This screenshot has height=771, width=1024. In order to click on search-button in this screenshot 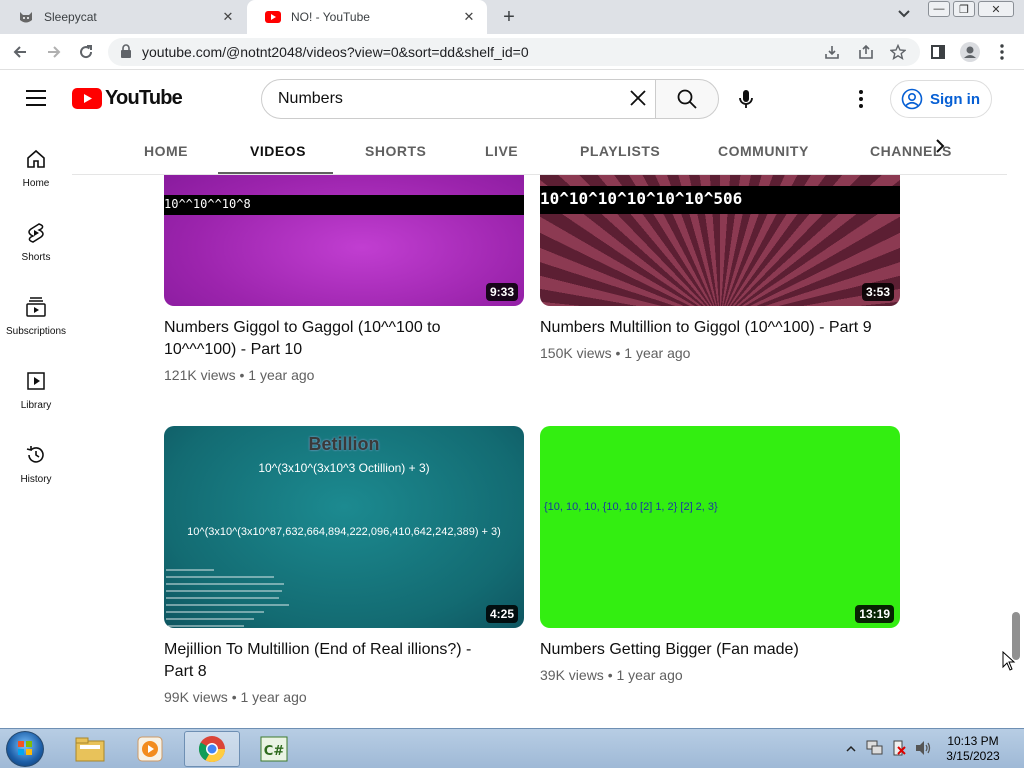, I will do `click(687, 99)`.